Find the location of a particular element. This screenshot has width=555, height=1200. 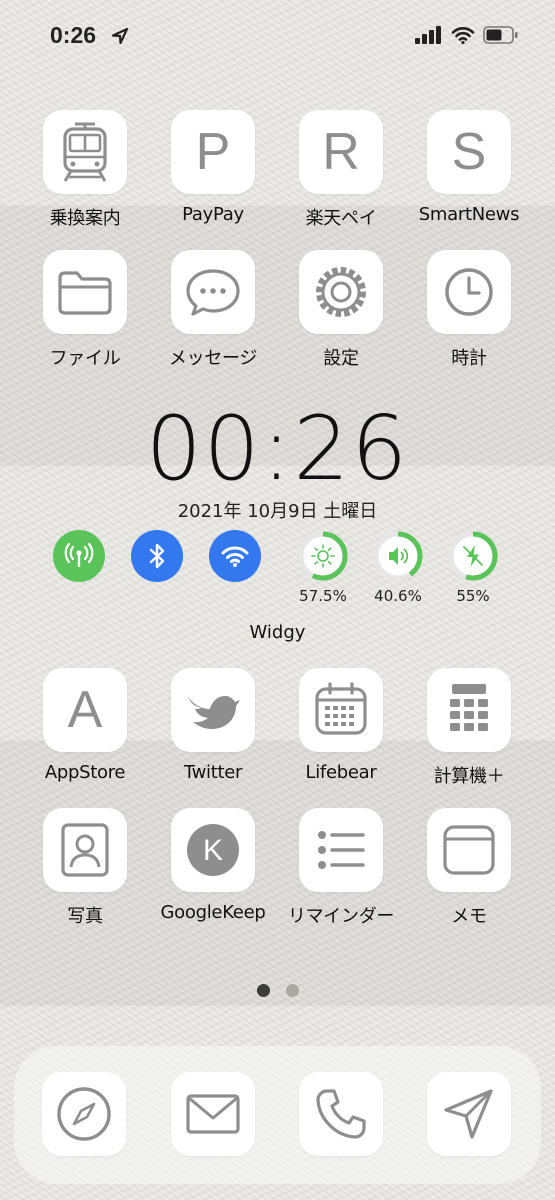

app-rakutenpay: R 楽天ペイ is located at coordinates (341, 170).